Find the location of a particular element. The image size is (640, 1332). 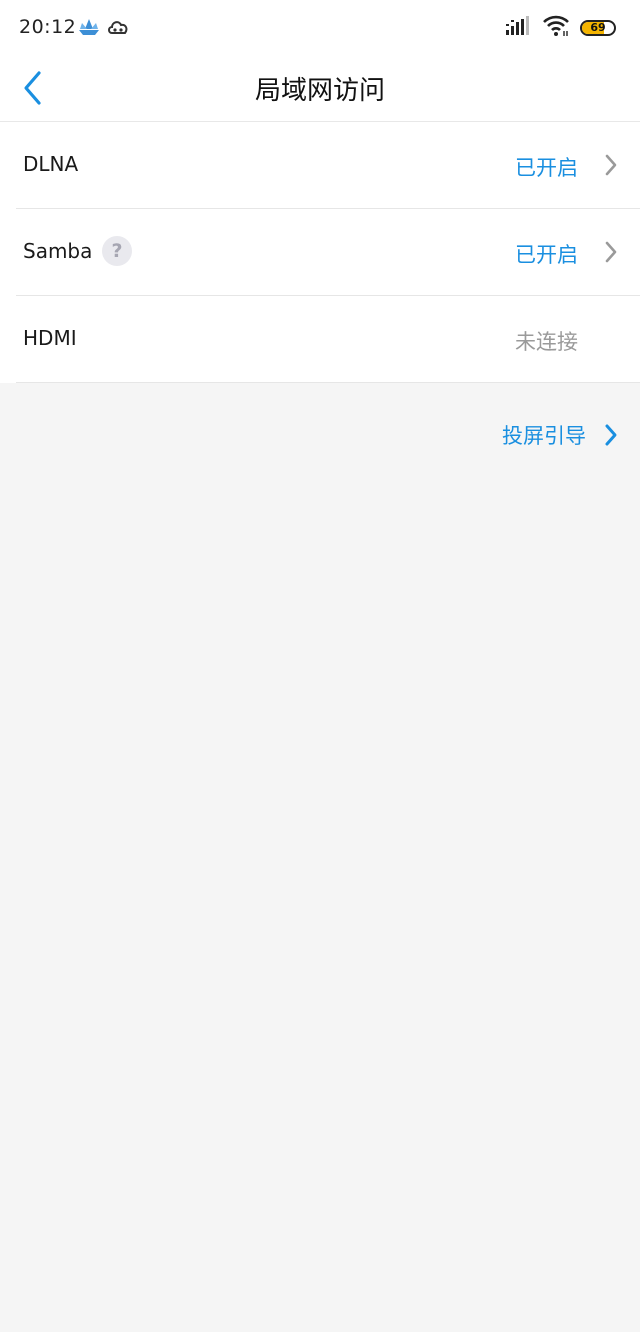

status-time: 20:12 is located at coordinates (48, 27).